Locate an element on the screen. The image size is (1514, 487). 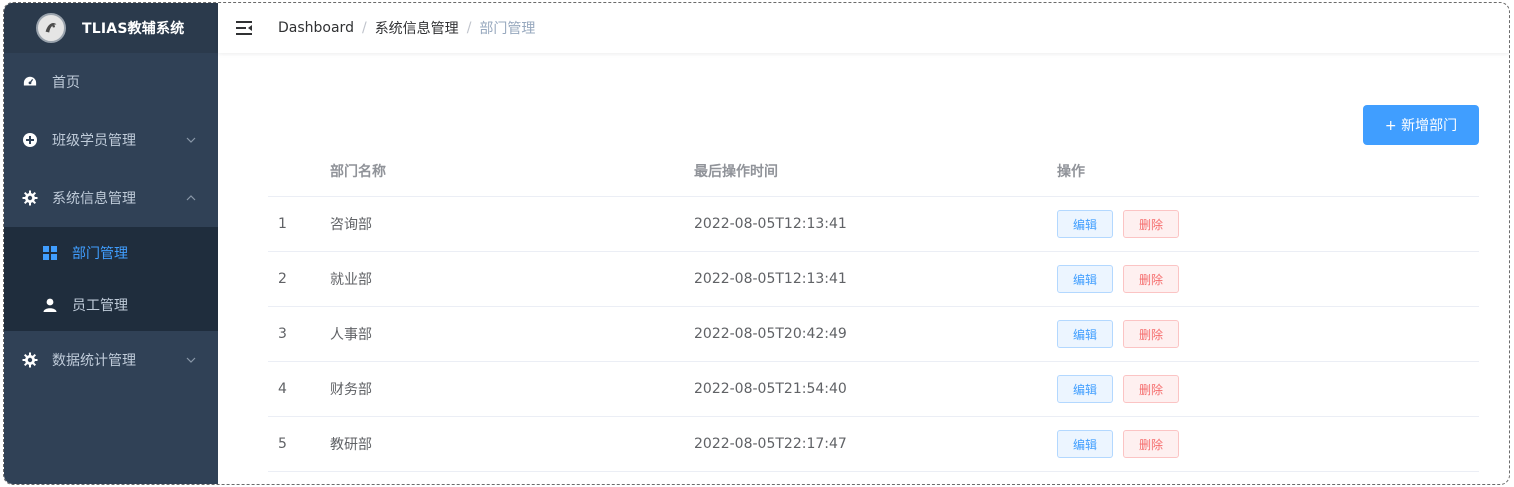
sidebar-item-system-info: 系统信息管理 is located at coordinates (111, 198).